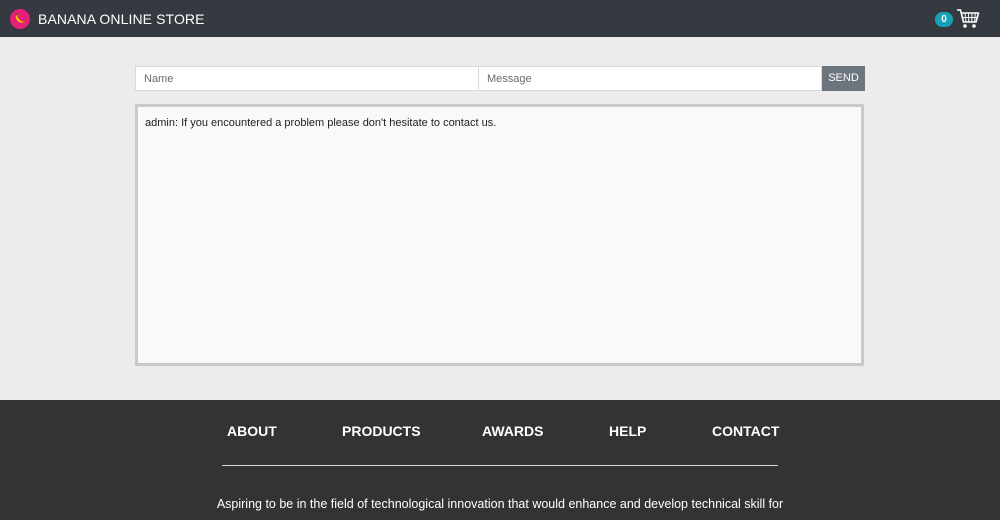 The width and height of the screenshot is (1000, 520). What do you see at coordinates (745, 431) in the screenshot?
I see `footer-link-contact: CONTACT` at bounding box center [745, 431].